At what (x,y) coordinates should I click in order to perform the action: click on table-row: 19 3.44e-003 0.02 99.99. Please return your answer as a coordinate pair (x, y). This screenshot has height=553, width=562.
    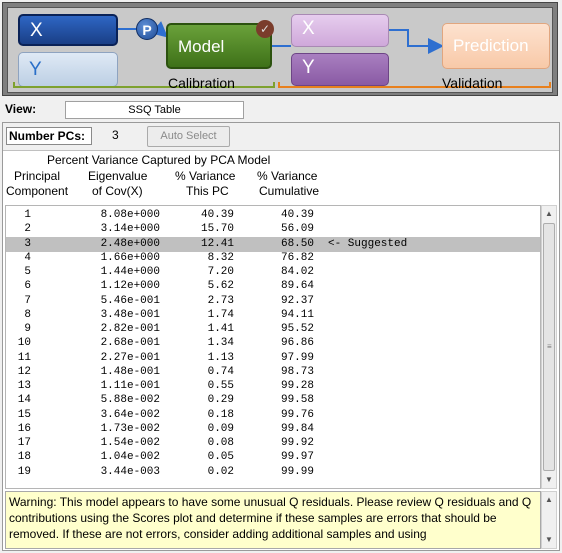
    Looking at the image, I should click on (273, 472).